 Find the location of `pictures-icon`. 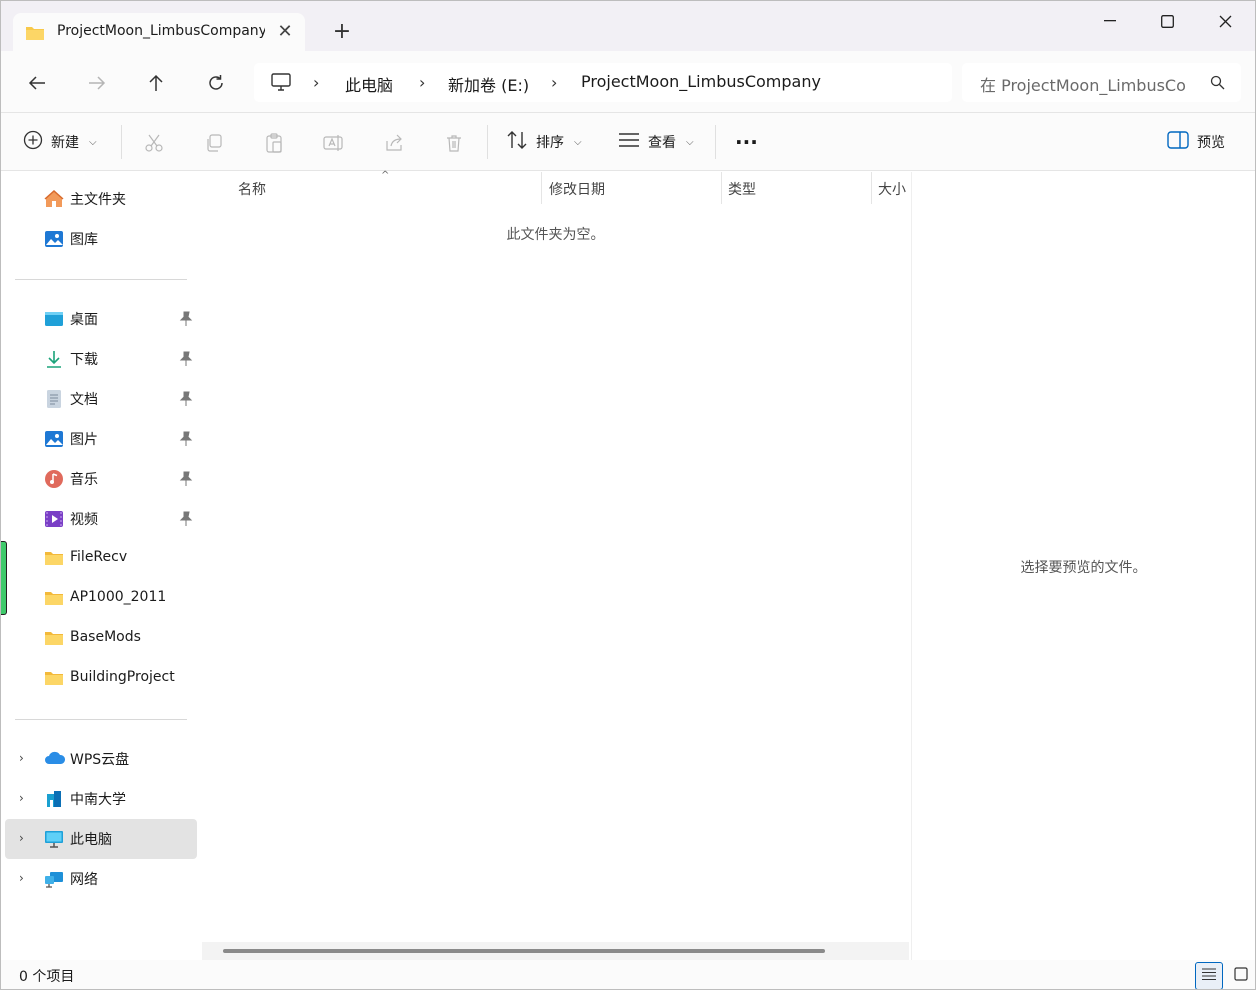

pictures-icon is located at coordinates (54, 439).